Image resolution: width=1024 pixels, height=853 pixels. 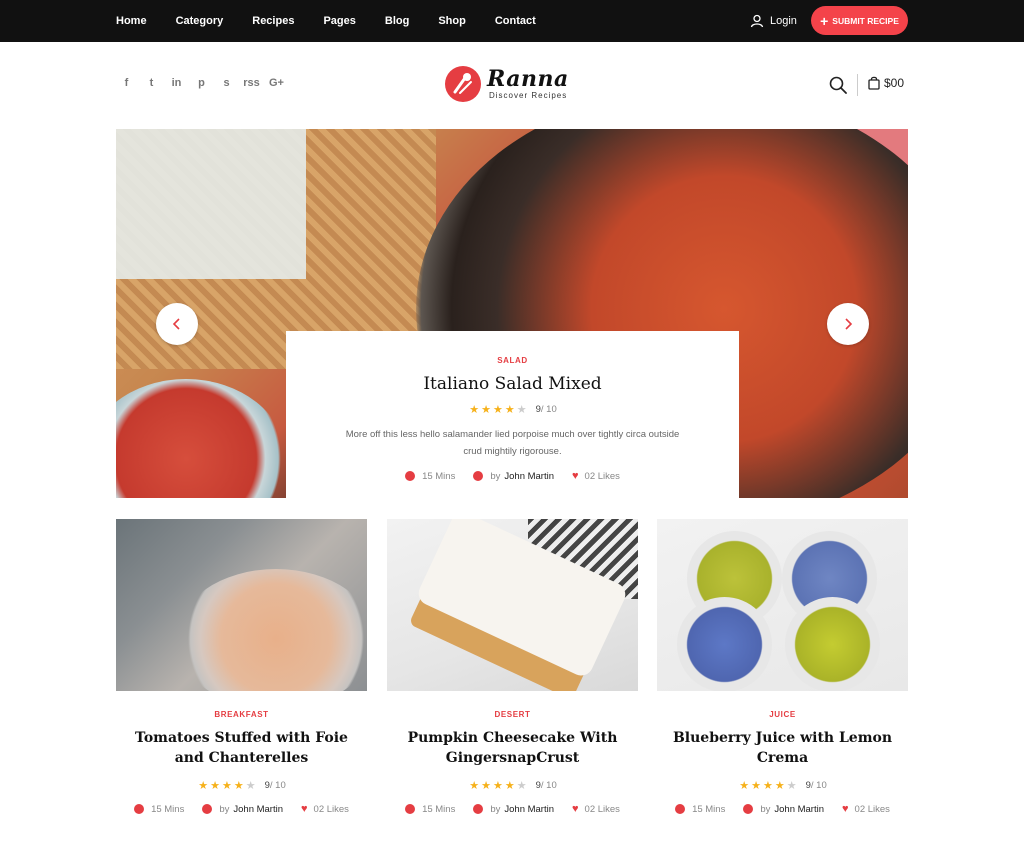 I want to click on chevron-right-icon, so click(x=849, y=324).